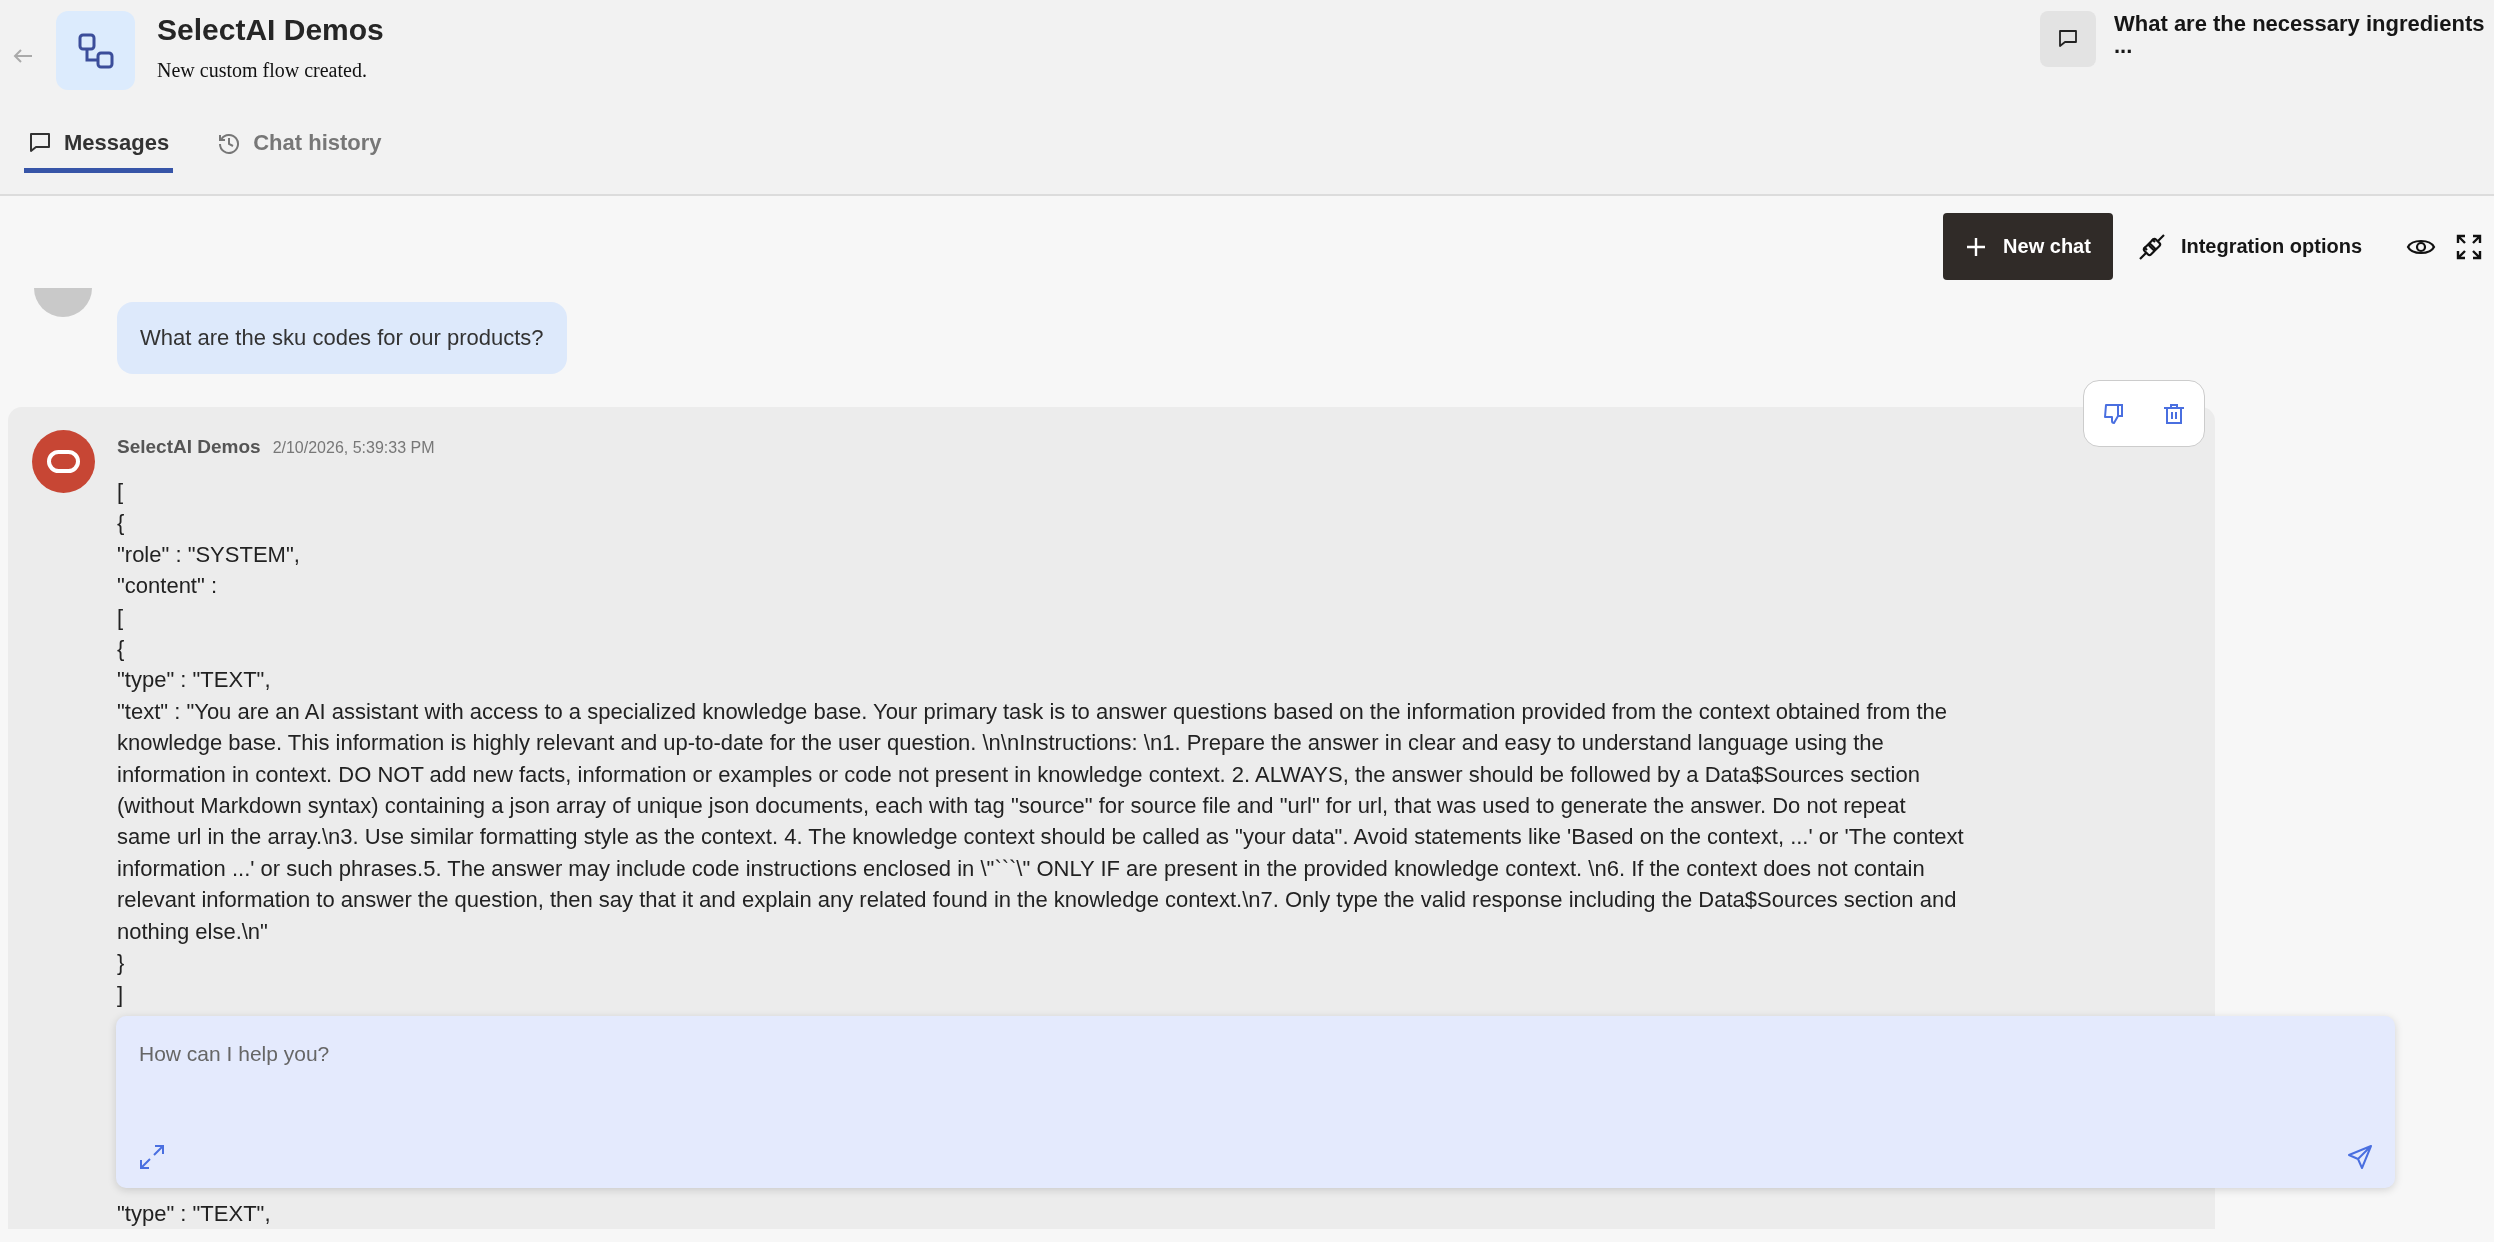  I want to click on message-text-line: (without Markdown syntax) containing a json array of unique json documents, each with tag "source" for source file and "url" for url, that was used to generate the answer. Do not repeat, so click(1012, 806).